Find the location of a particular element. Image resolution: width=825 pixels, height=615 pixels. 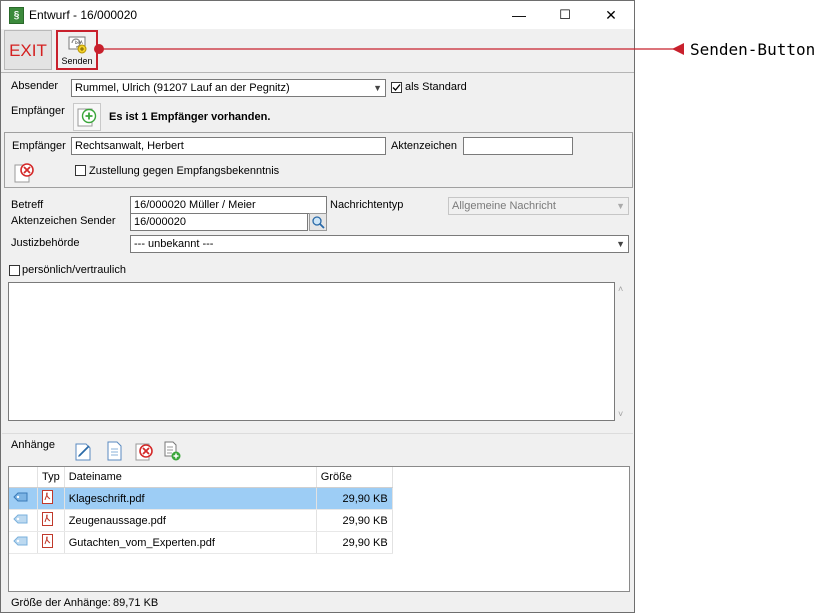

authority-label: Justizbehörde is located at coordinates (45, 243).